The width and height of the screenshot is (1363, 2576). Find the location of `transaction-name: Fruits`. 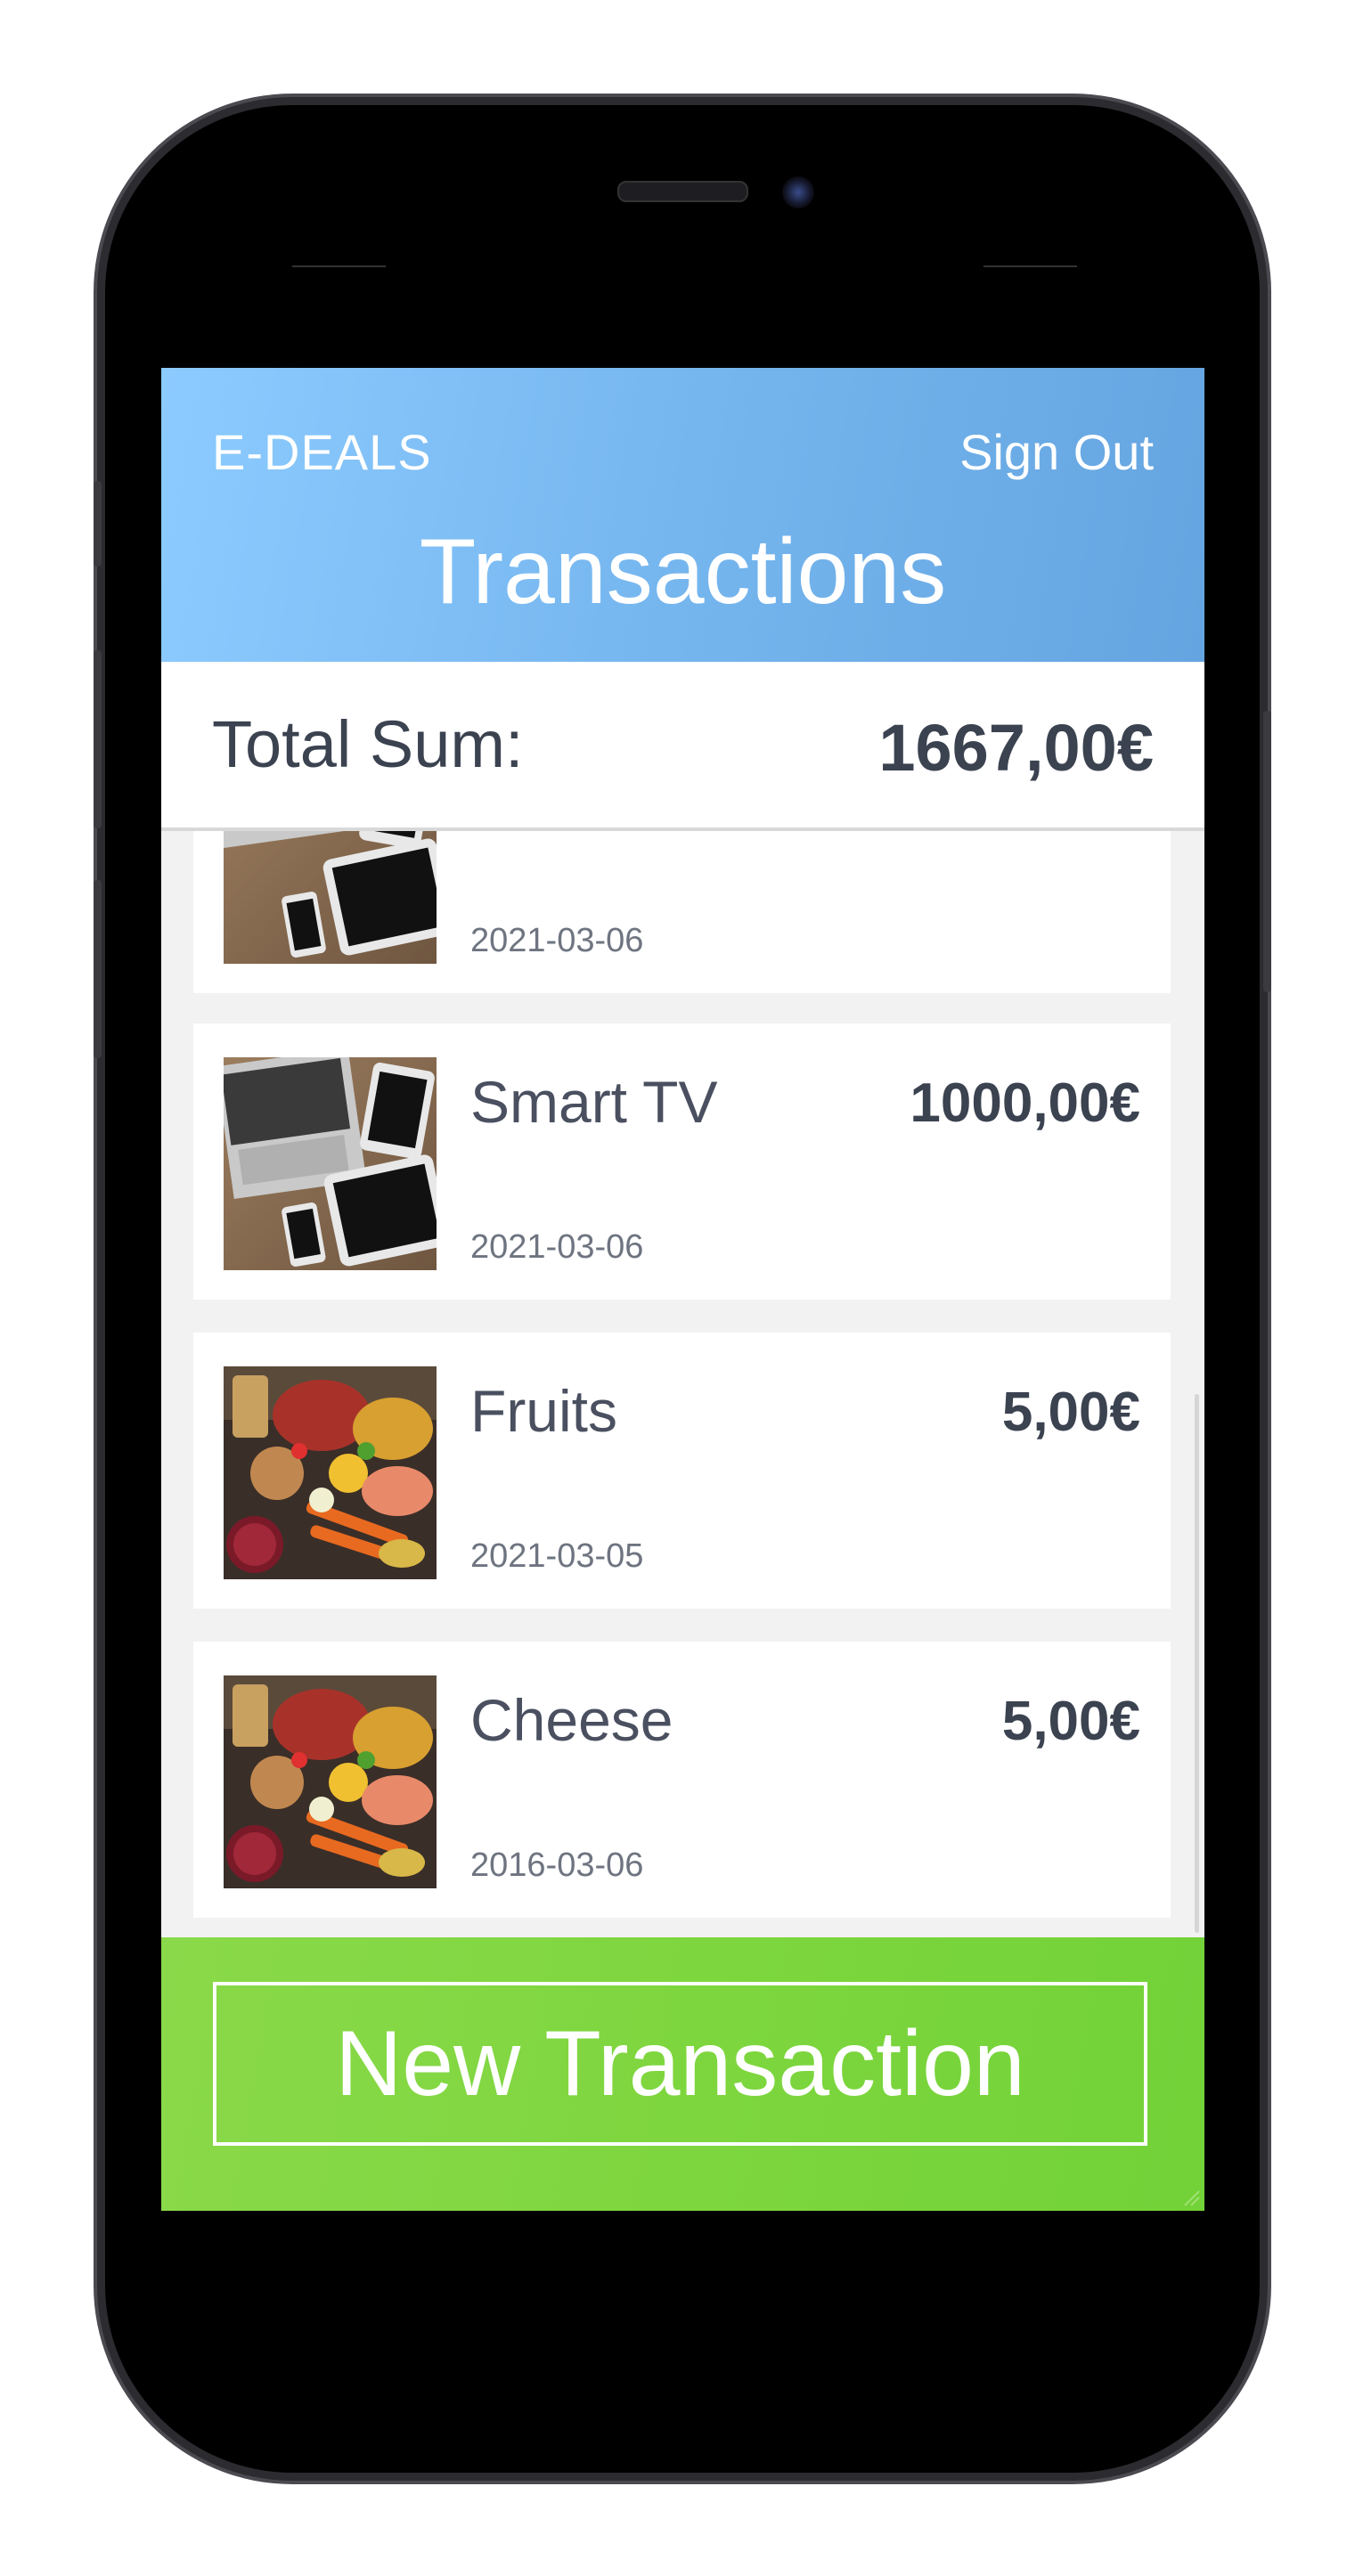

transaction-name: Fruits is located at coordinates (544, 1411).